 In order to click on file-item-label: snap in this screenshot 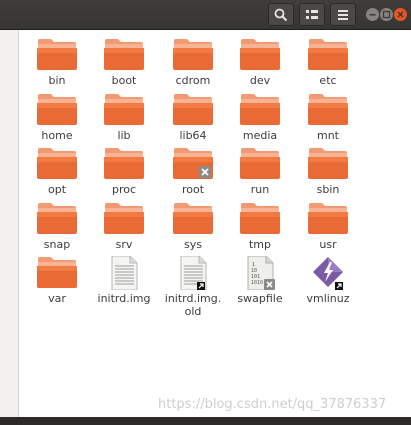, I will do `click(57, 244)`.